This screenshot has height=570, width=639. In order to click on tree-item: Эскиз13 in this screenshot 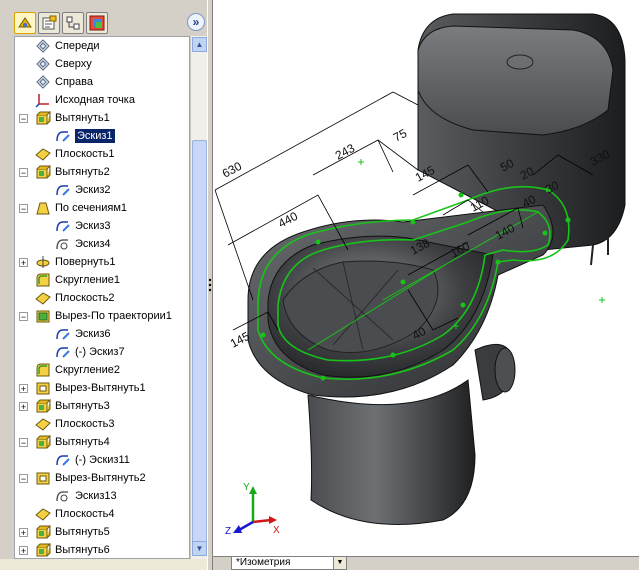, I will do `click(102, 496)`.